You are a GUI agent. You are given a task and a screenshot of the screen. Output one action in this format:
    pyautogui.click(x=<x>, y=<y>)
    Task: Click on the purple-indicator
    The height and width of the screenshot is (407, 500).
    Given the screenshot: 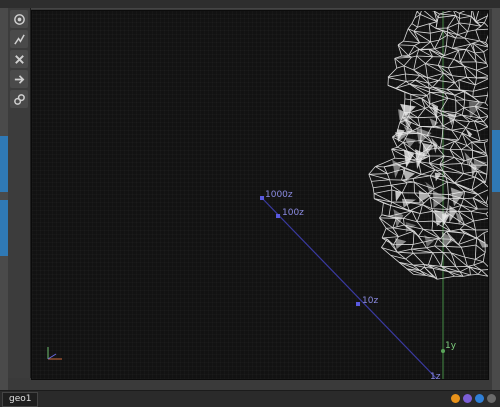 What is the action you would take?
    pyautogui.click(x=467, y=398)
    